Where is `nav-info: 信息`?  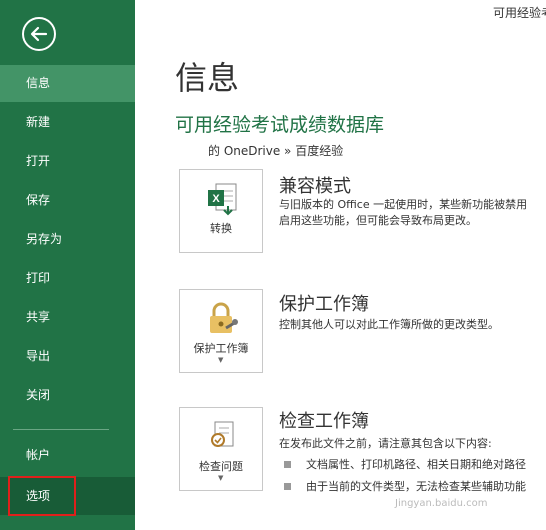
nav-info: 信息 is located at coordinates (67, 83).